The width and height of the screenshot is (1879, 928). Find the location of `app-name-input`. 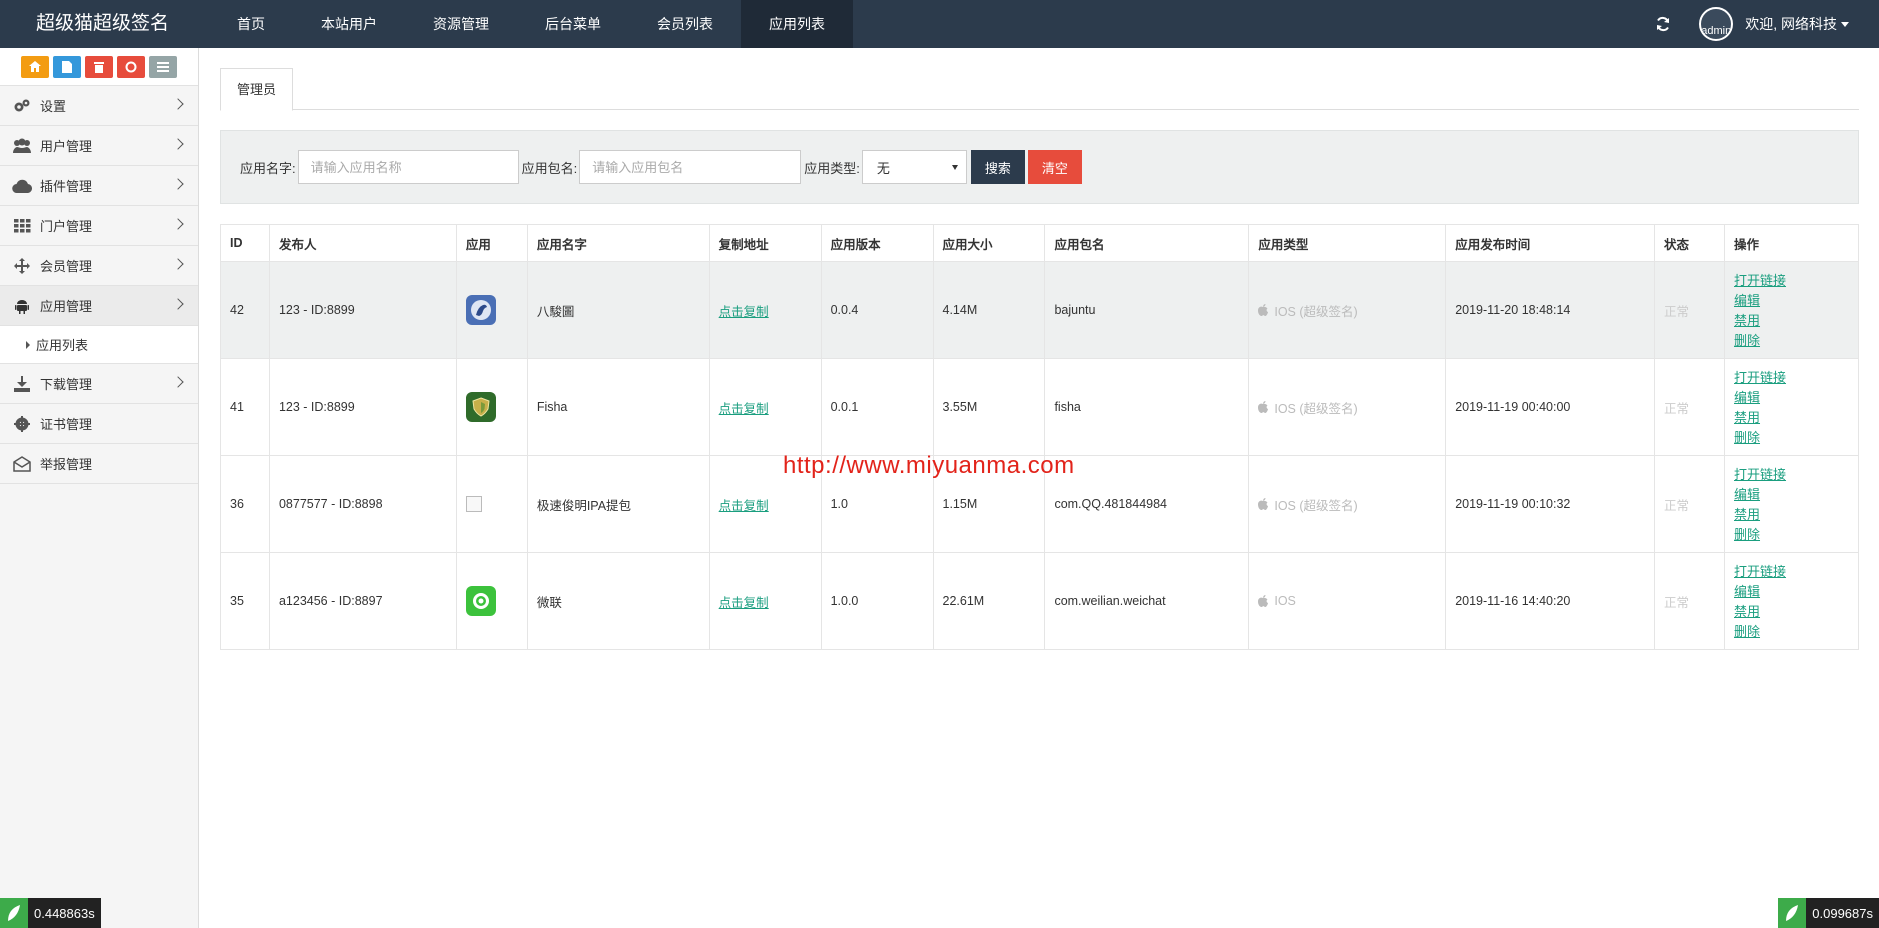

app-name-input is located at coordinates (408, 167).